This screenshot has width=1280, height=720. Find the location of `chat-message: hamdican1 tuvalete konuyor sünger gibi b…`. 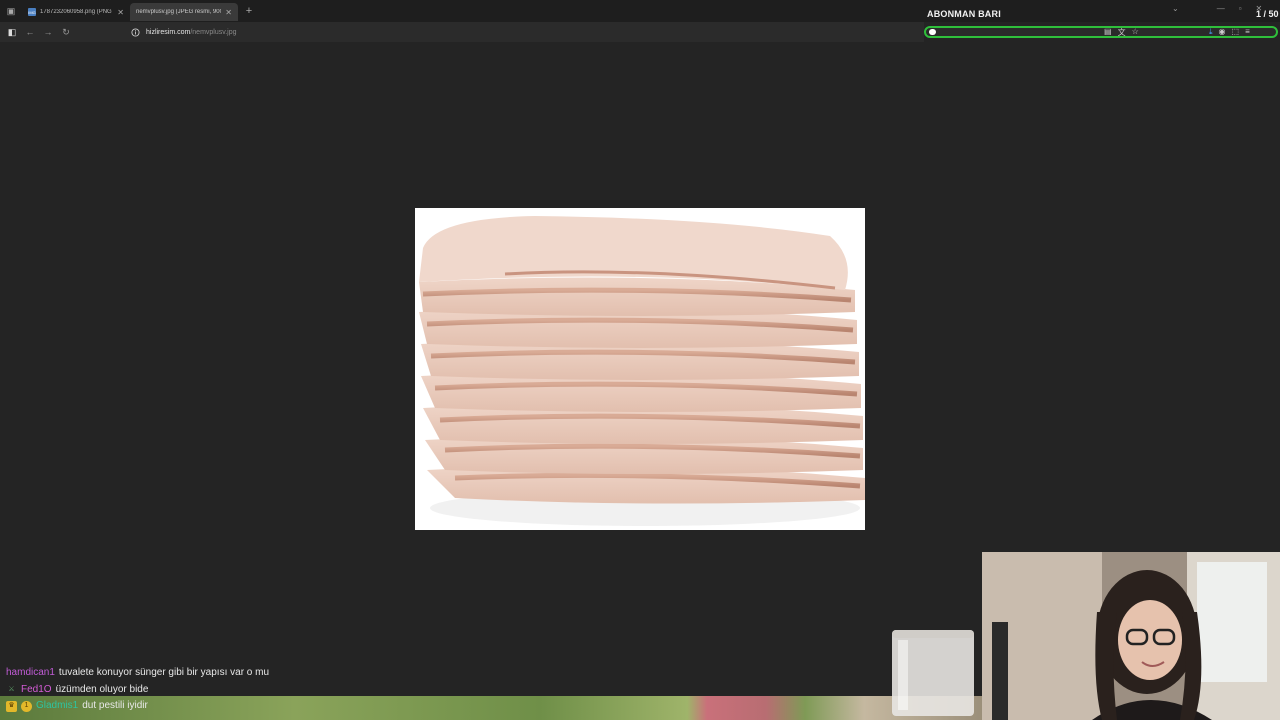

chat-message: hamdican1 tuvalete konuyor sünger gibi b… is located at coordinates (137, 673).